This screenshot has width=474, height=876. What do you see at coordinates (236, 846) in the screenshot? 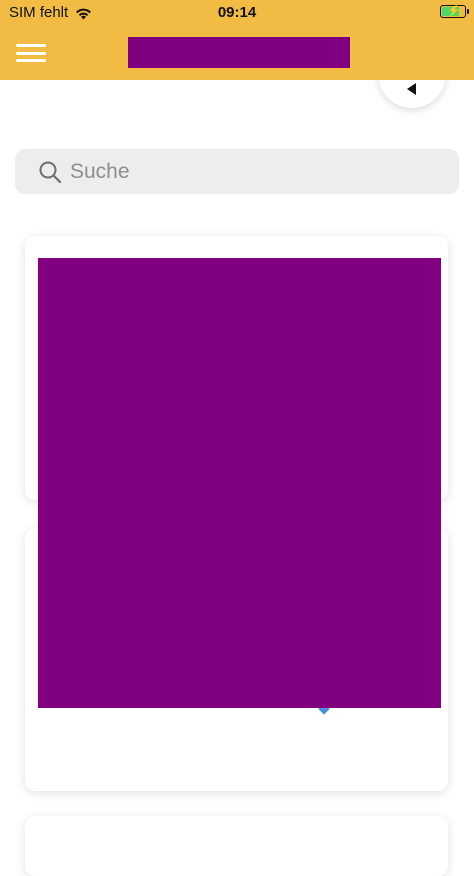
I see `list-card` at bounding box center [236, 846].